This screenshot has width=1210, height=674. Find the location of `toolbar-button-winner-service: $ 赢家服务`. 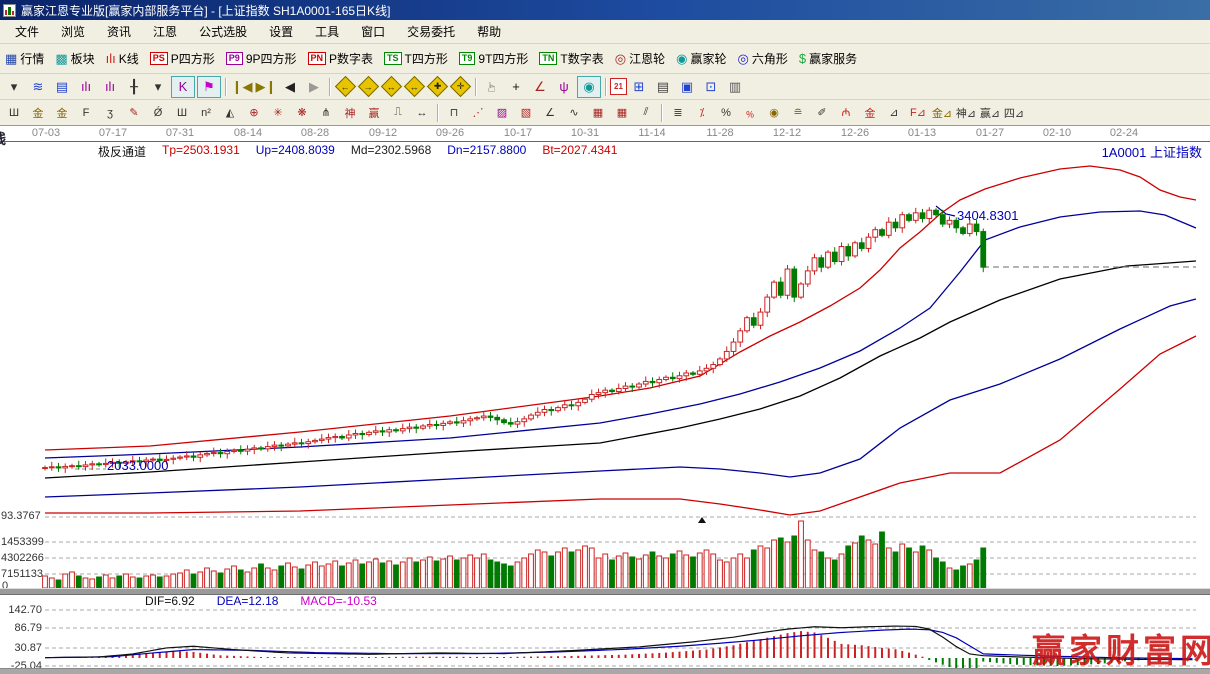

toolbar-button-winner-service: $ 赢家服务 is located at coordinates (828, 58).